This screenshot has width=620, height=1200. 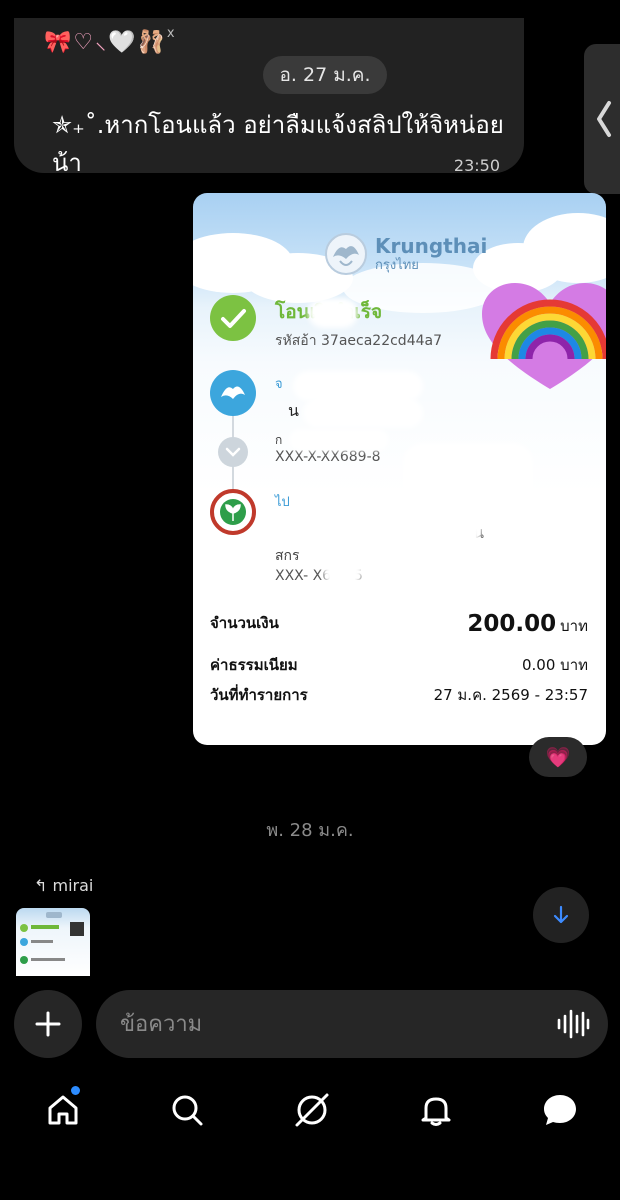 I want to click on chevron-left-icon, so click(x=604, y=119).